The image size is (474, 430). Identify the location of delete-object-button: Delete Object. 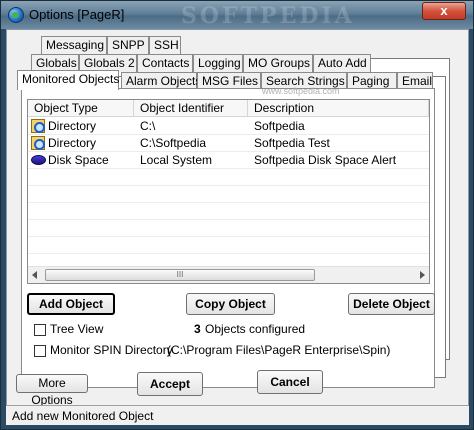
(391, 304).